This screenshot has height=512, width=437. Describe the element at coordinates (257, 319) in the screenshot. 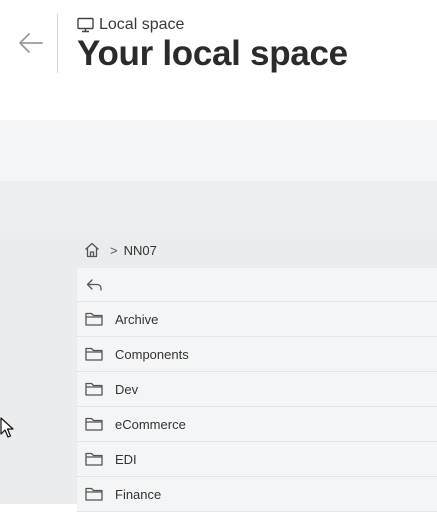

I see `list-item: Archive` at that location.